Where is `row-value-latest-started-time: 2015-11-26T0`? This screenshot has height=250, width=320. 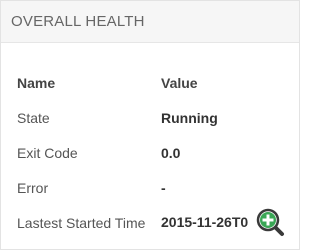
row-value-latest-started-time: 2015-11-26T0 is located at coordinates (205, 221).